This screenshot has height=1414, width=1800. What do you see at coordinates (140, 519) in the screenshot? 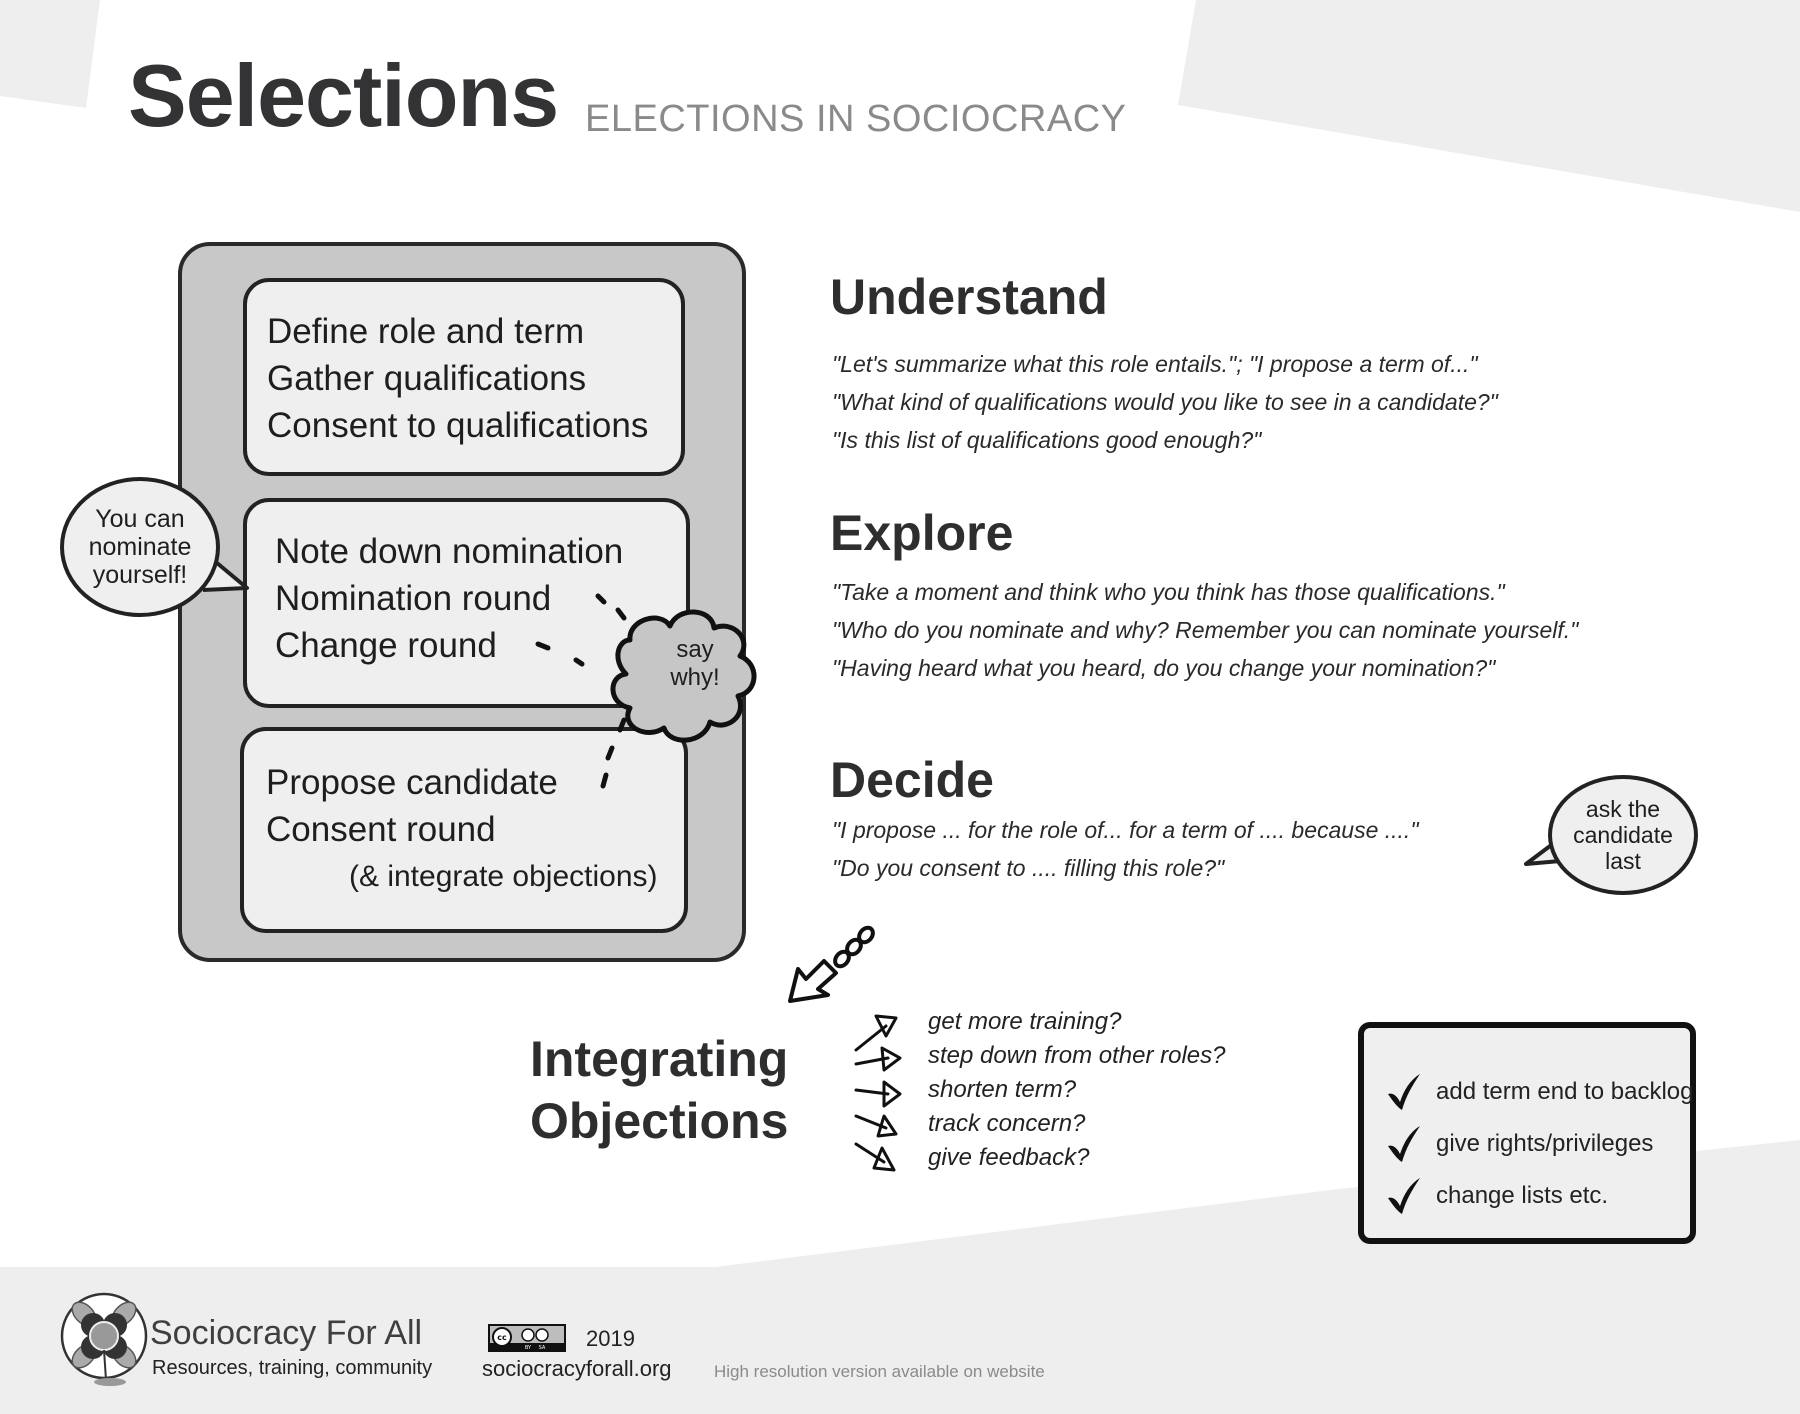
I see `bubble-text: You can` at bounding box center [140, 519].